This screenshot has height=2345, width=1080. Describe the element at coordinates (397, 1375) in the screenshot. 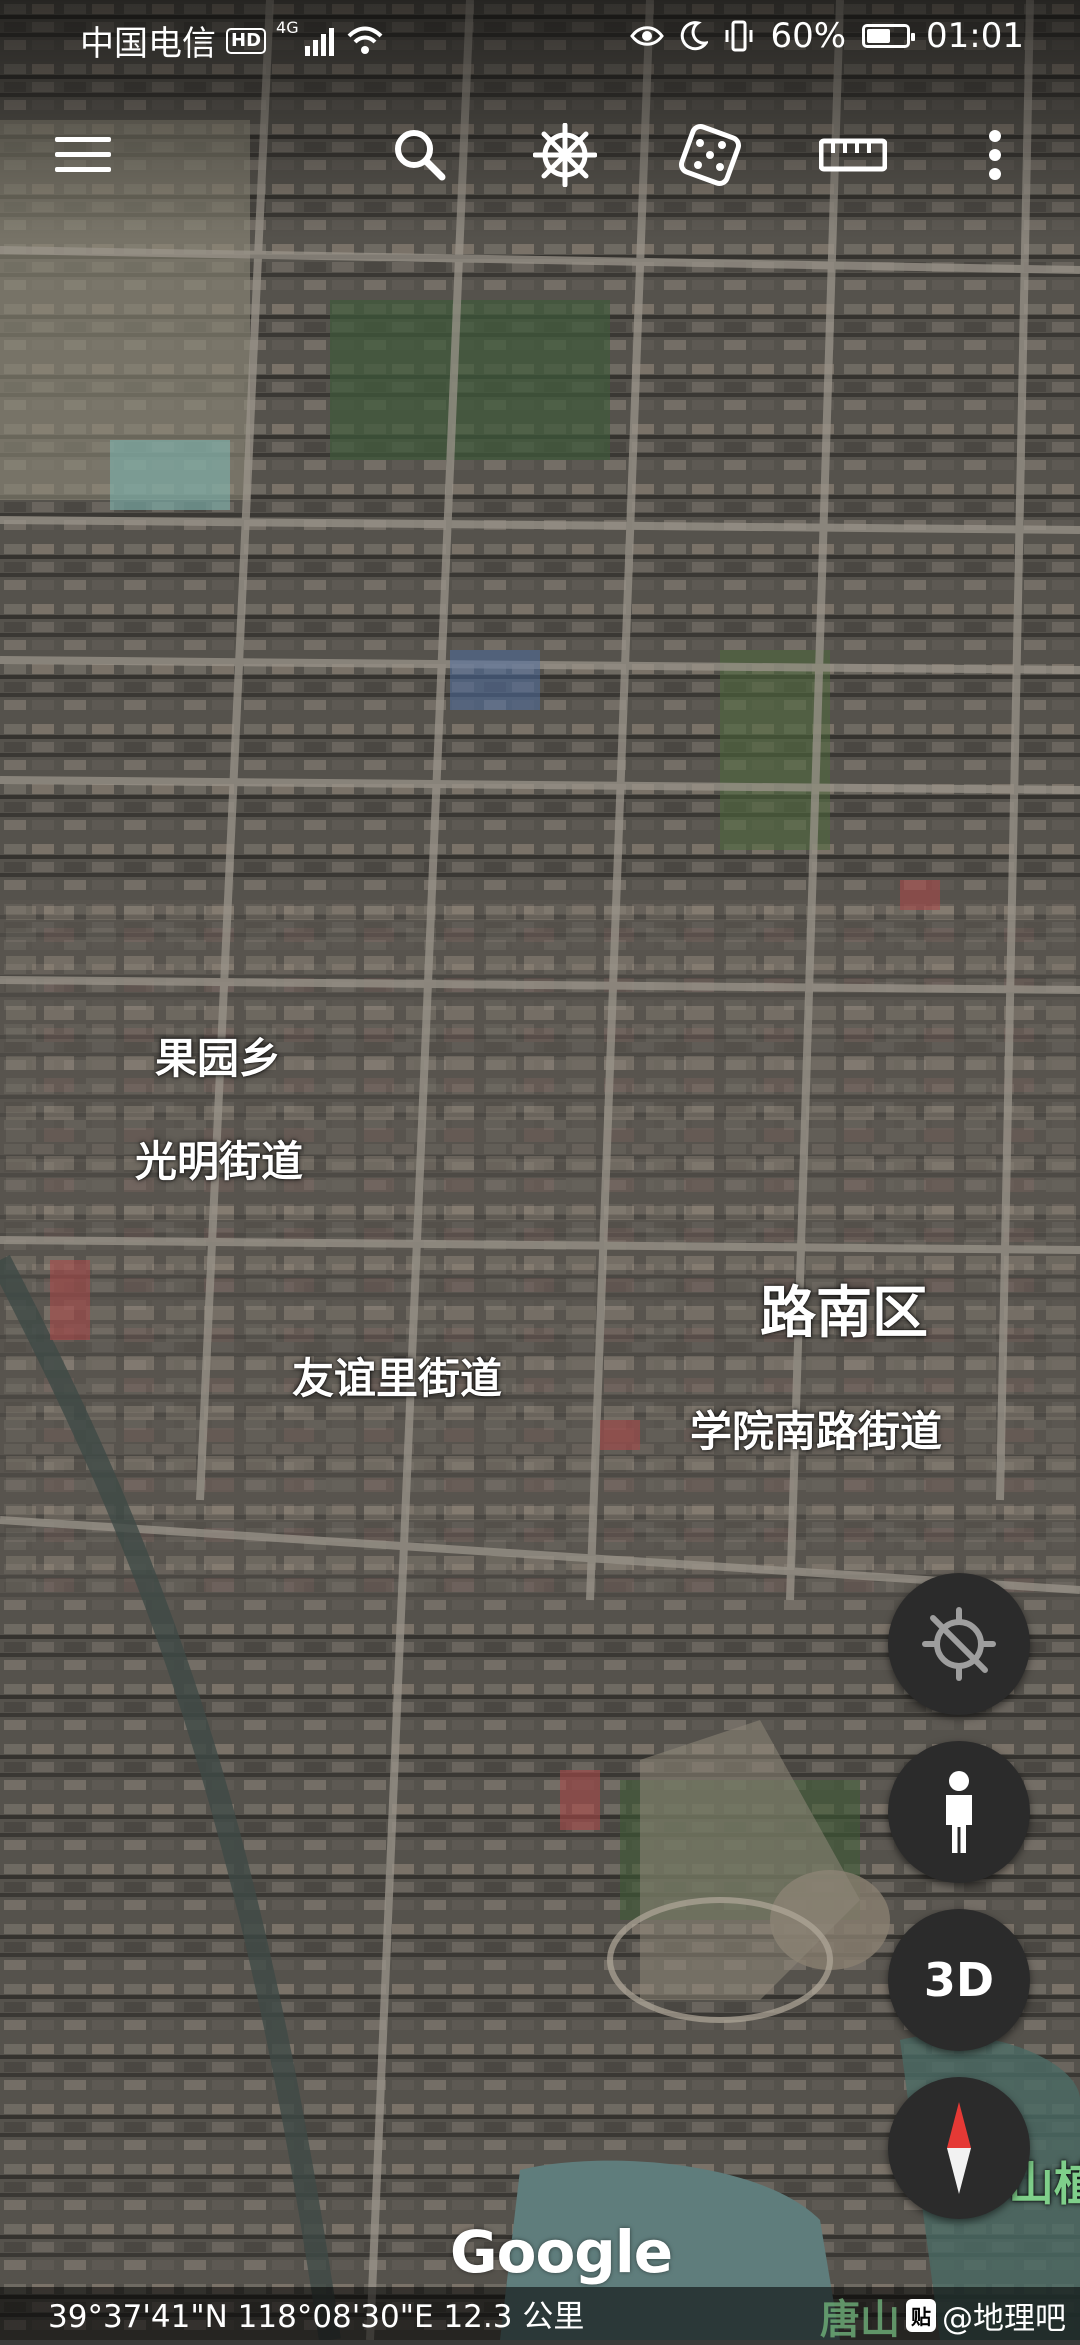

I see `place-label-youyili: 友谊里街道` at that location.